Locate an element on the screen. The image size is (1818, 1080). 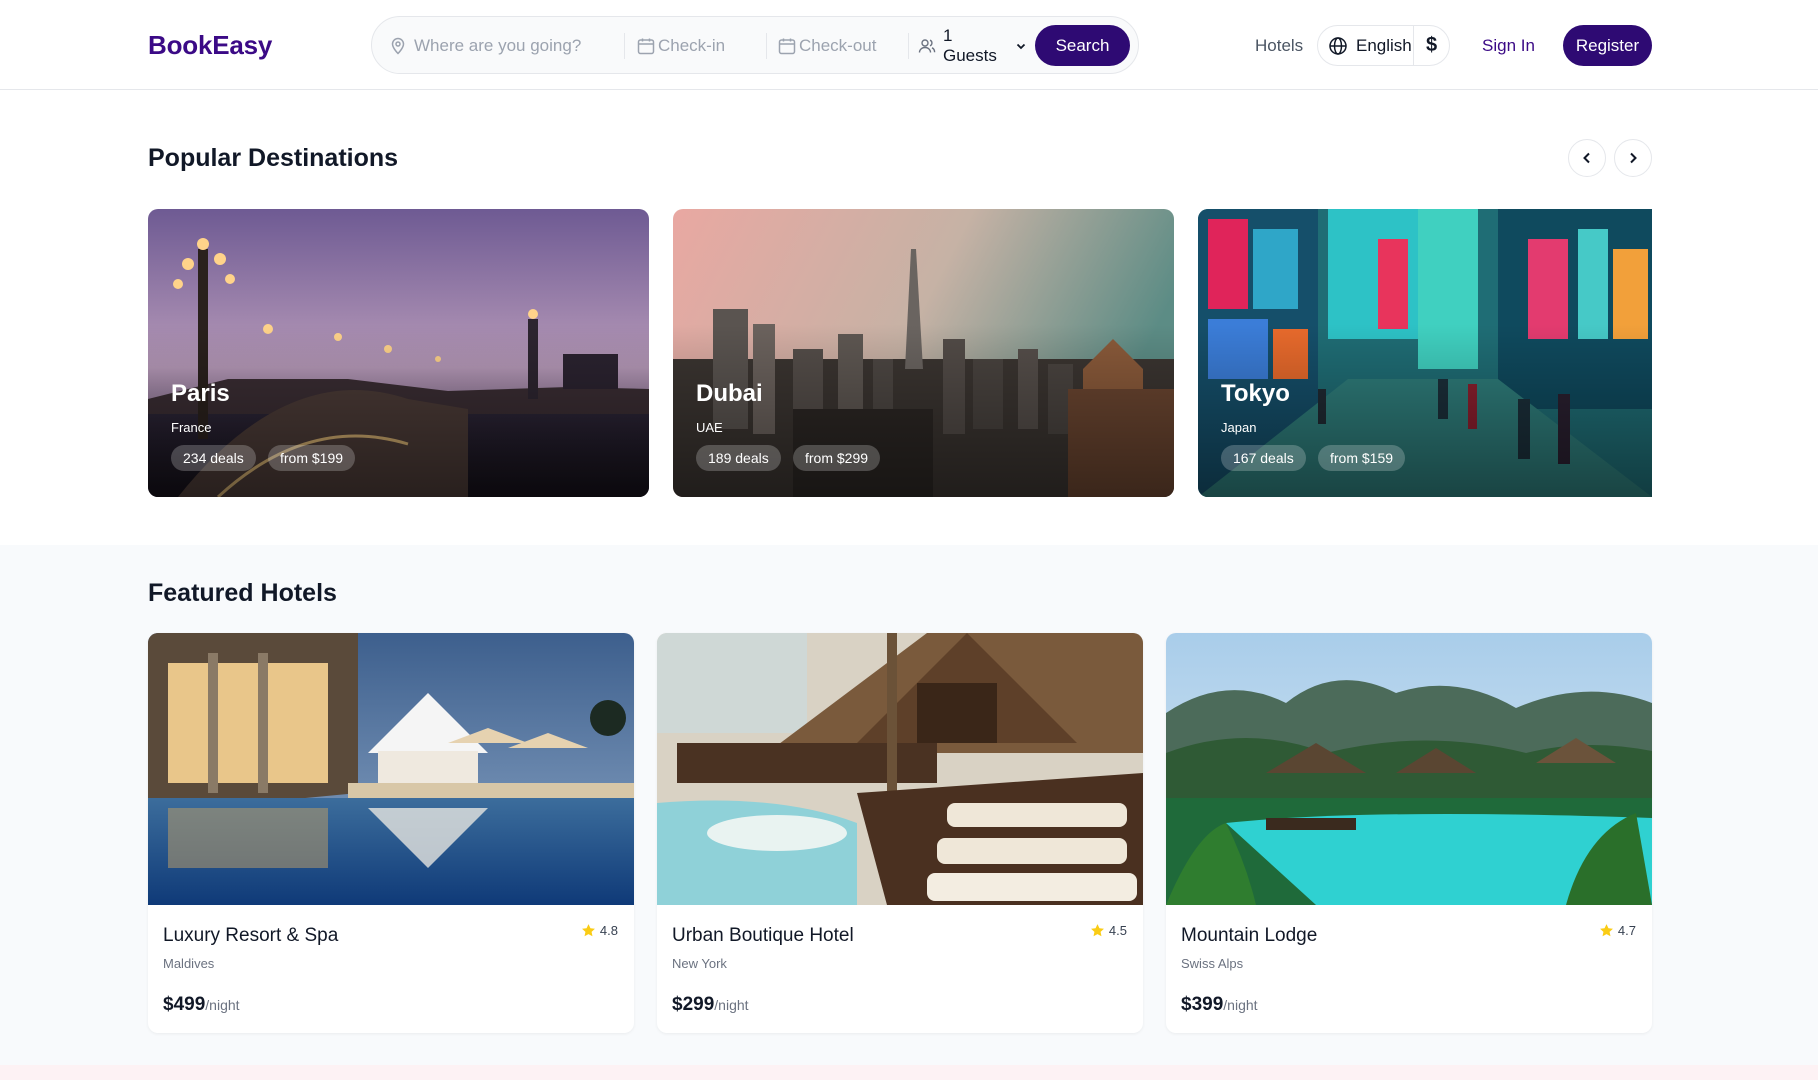
hotel-name: Luxury Resort & Spa is located at coordinates (251, 935).